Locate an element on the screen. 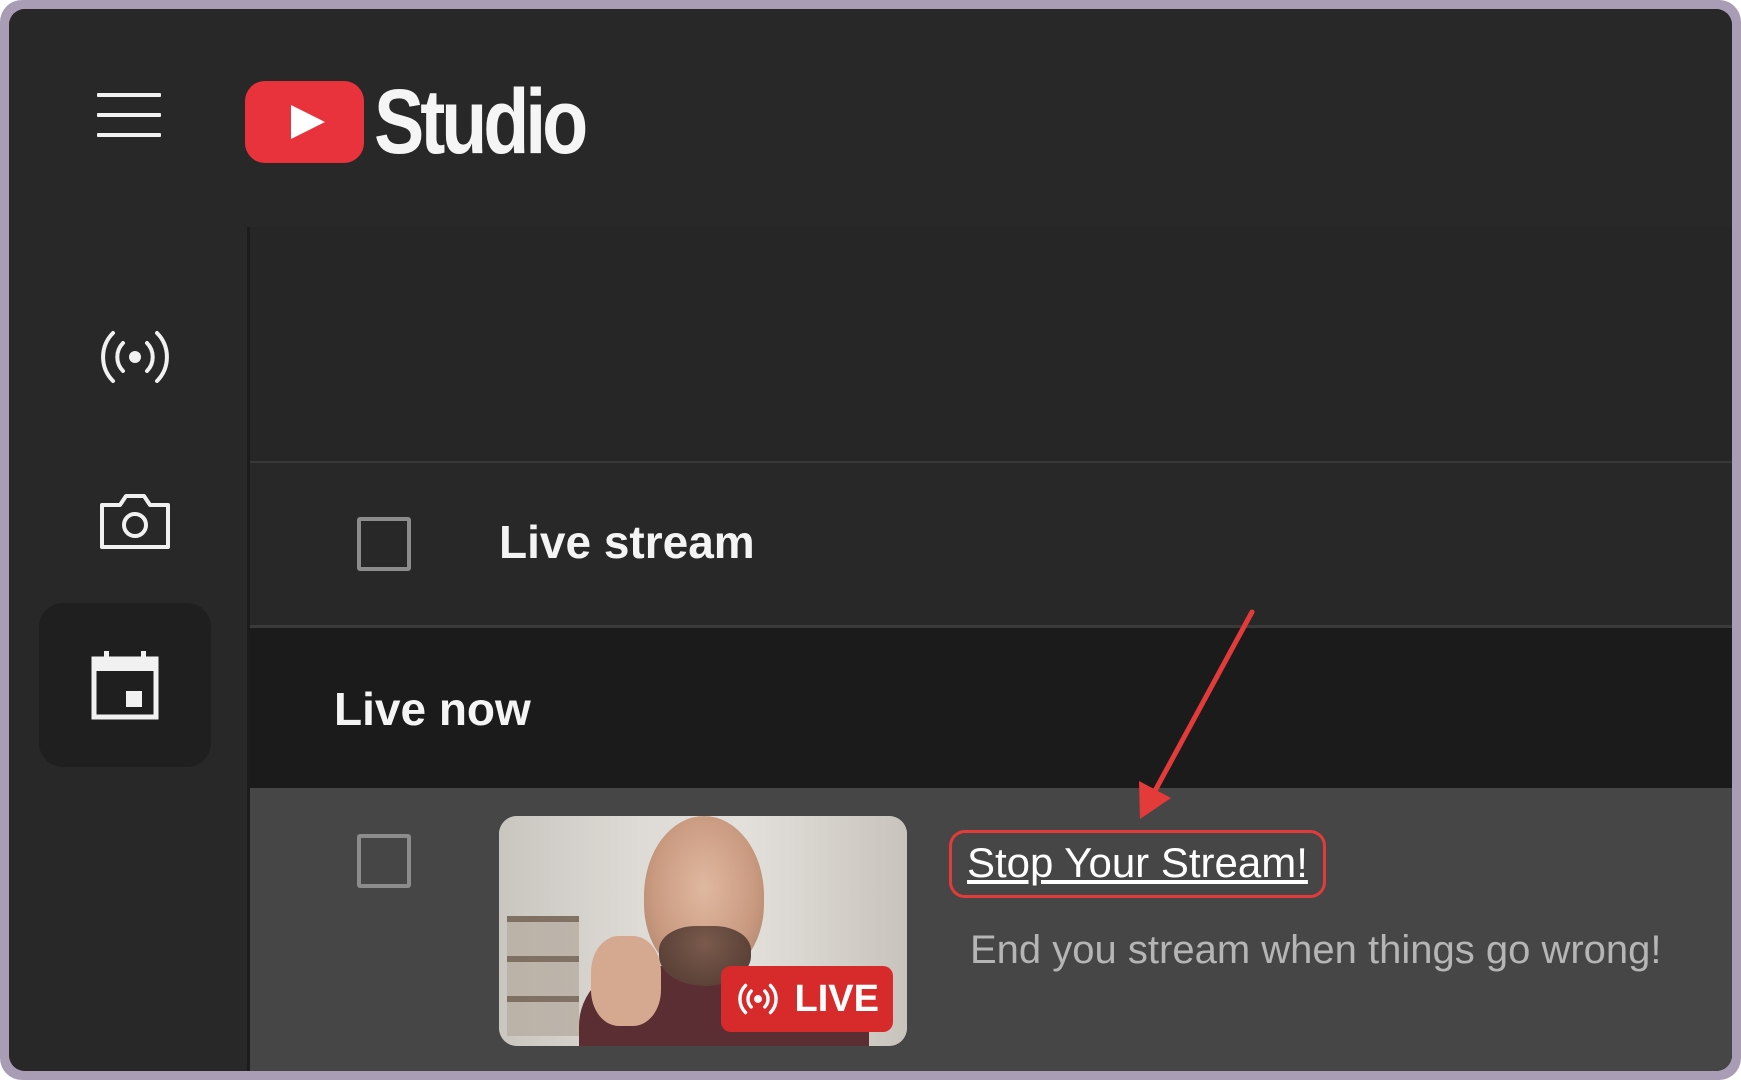  live-now-section-header: Live now is located at coordinates (991, 708).